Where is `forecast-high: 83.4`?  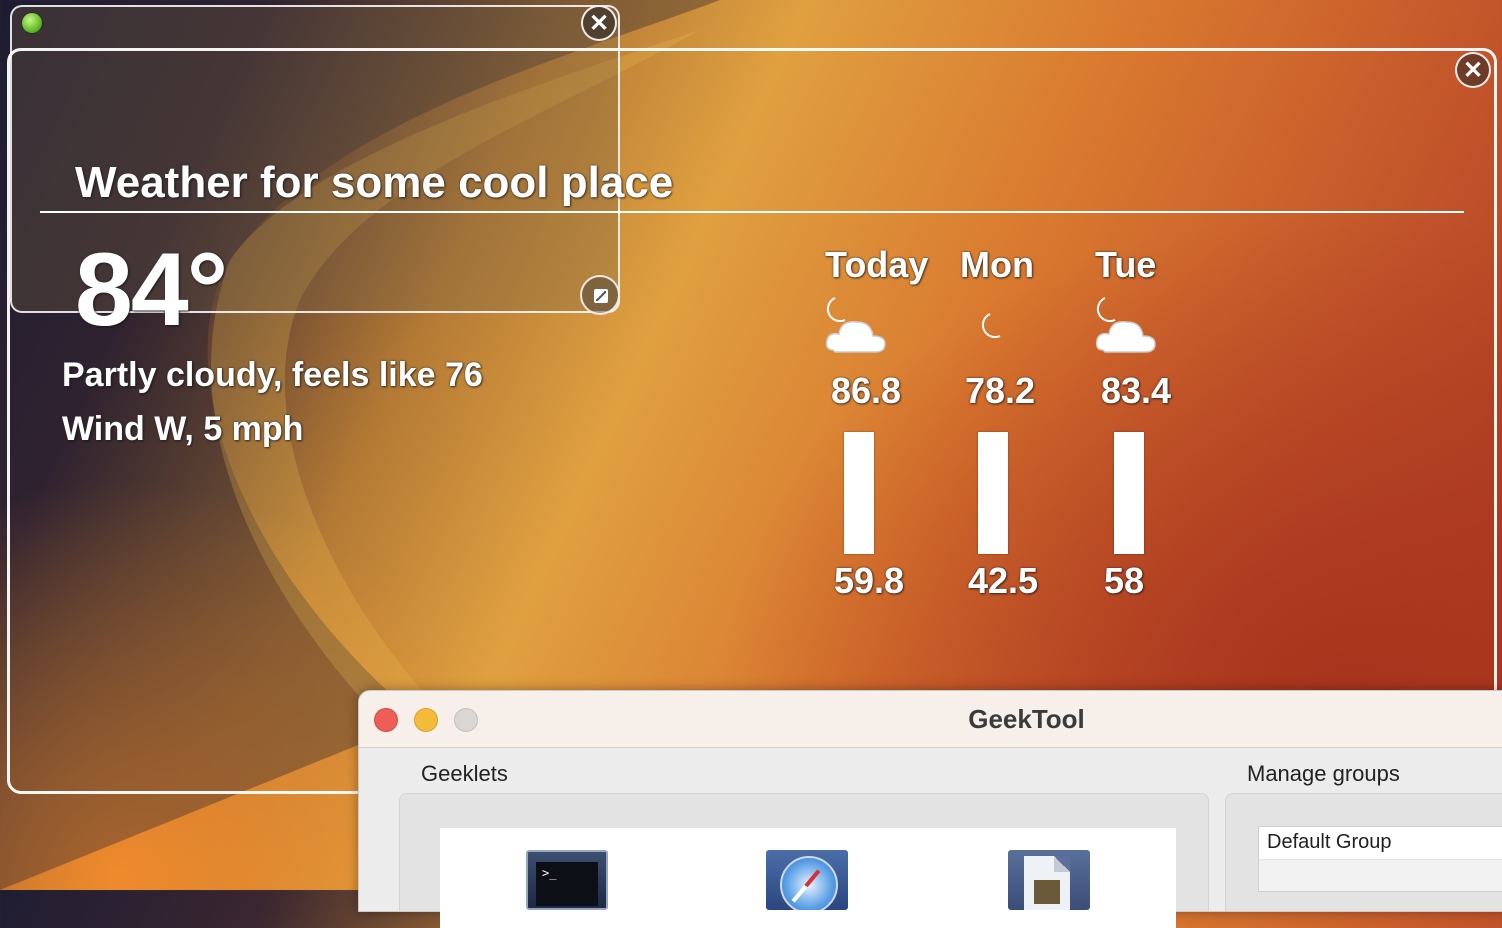 forecast-high: 83.4 is located at coordinates (1136, 390).